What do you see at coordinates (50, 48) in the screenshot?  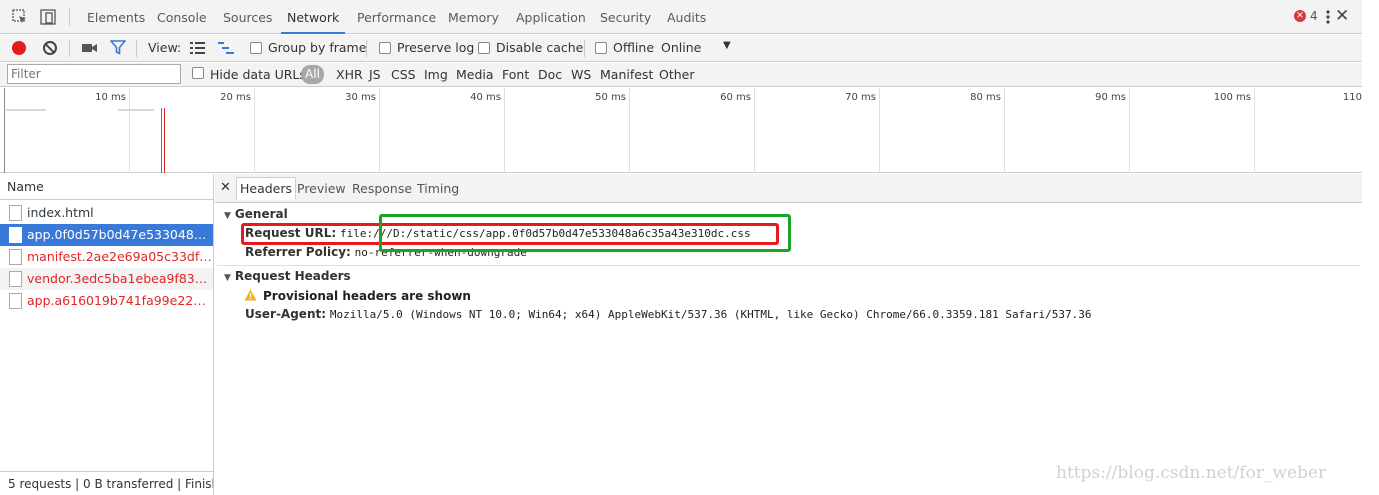 I see `clear-icon` at bounding box center [50, 48].